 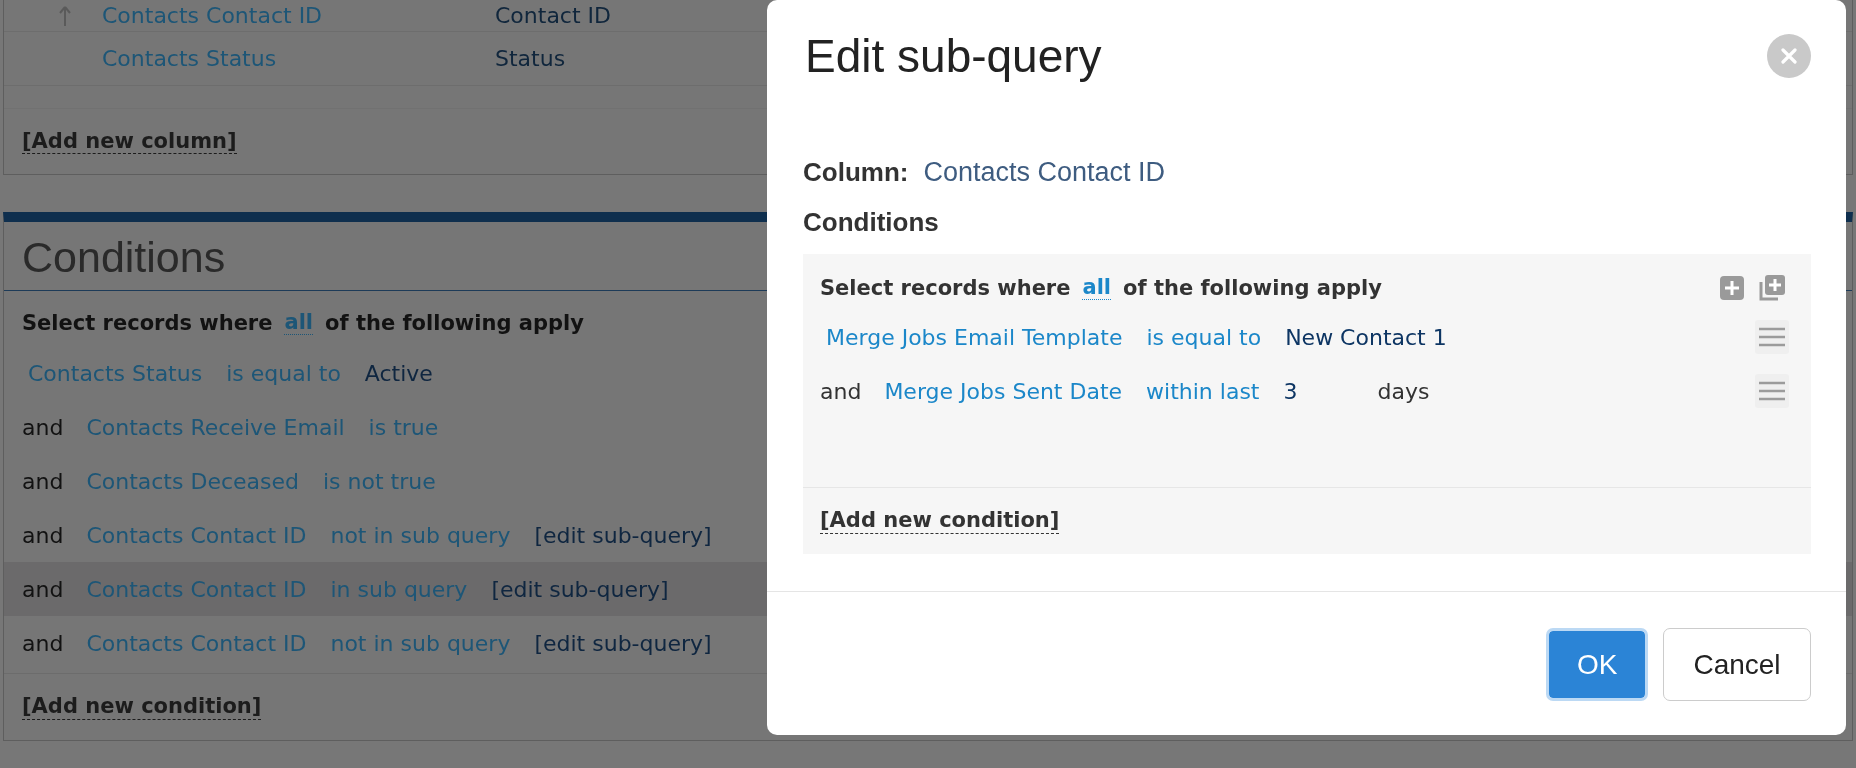 I want to click on column-label-text: Status, so click(x=530, y=58).